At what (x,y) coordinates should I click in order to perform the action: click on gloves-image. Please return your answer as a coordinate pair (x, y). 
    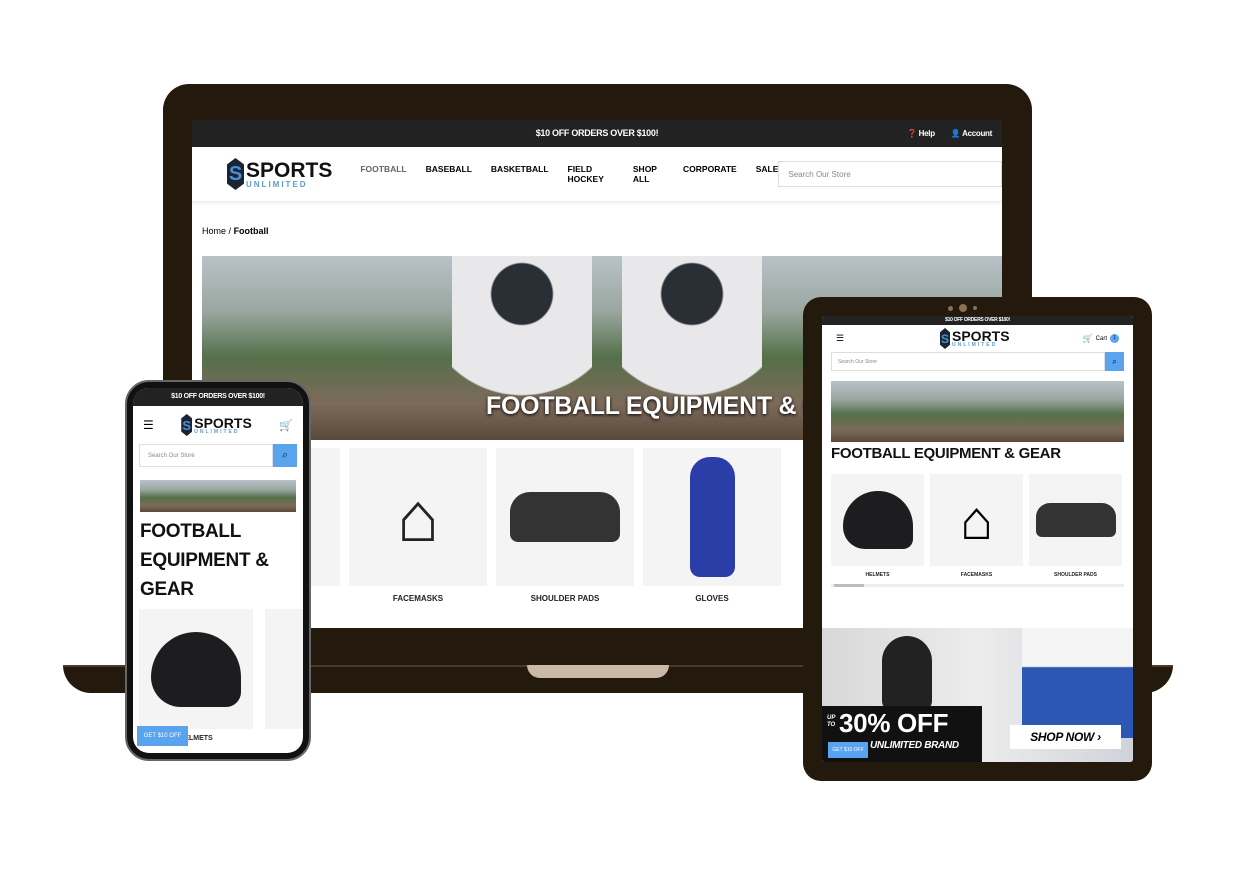
    Looking at the image, I should click on (712, 517).